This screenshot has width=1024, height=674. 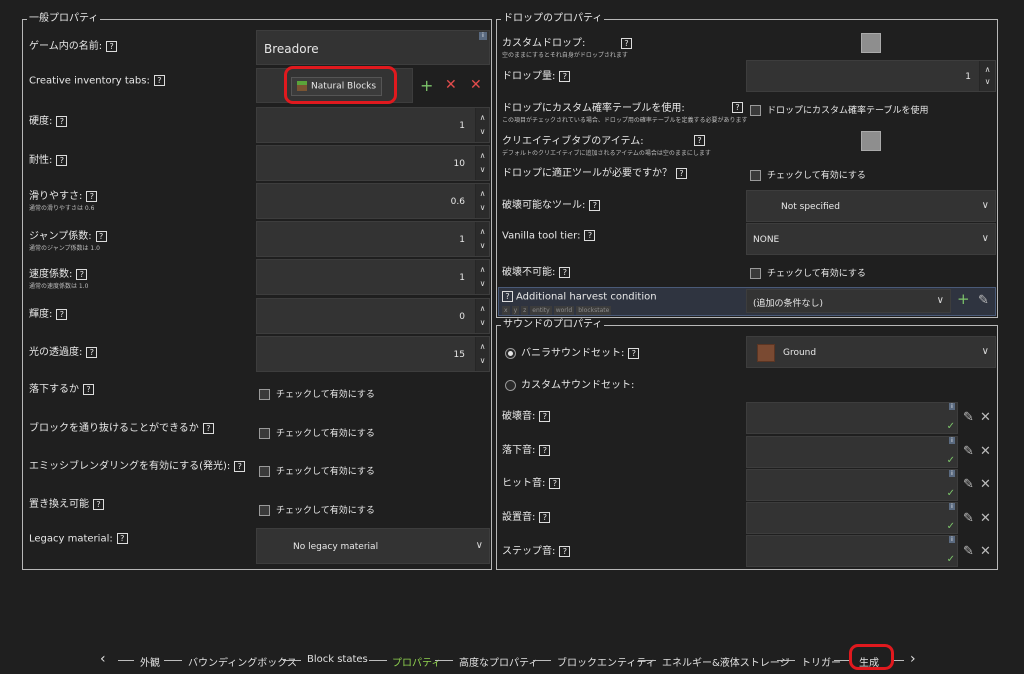 What do you see at coordinates (871, 239) in the screenshot?
I see `tier-dropdown: NONE ∨` at bounding box center [871, 239].